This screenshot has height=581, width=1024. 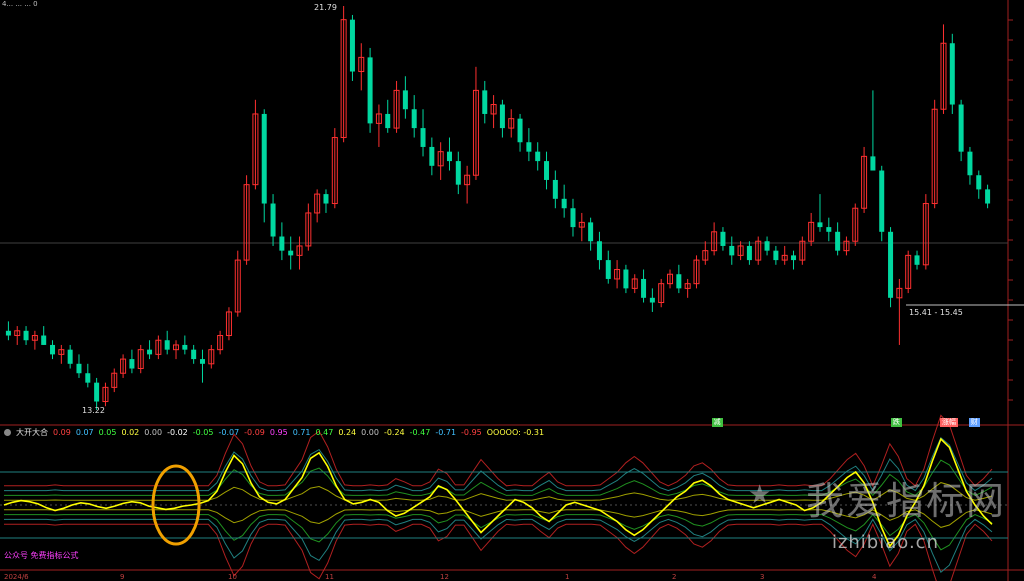 I want to click on watermark-star-icon: ★, so click(x=760, y=495).